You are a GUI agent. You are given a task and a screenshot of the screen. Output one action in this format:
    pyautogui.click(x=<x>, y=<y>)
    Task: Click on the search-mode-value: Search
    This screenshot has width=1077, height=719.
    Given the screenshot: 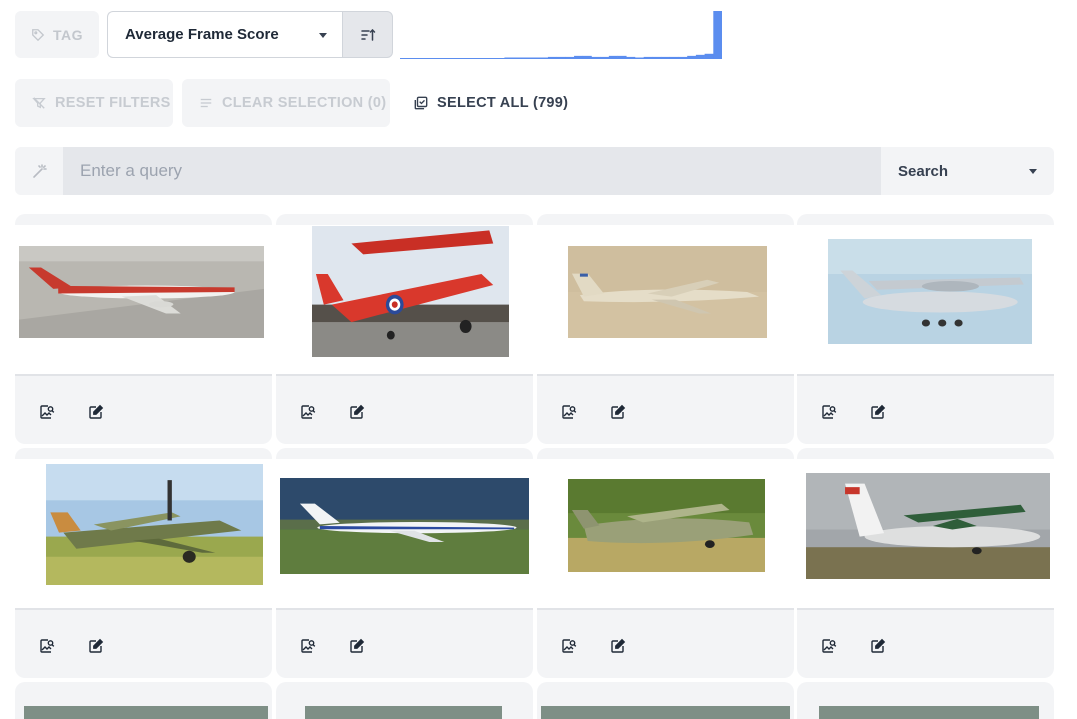 What is the action you would take?
    pyautogui.click(x=923, y=171)
    